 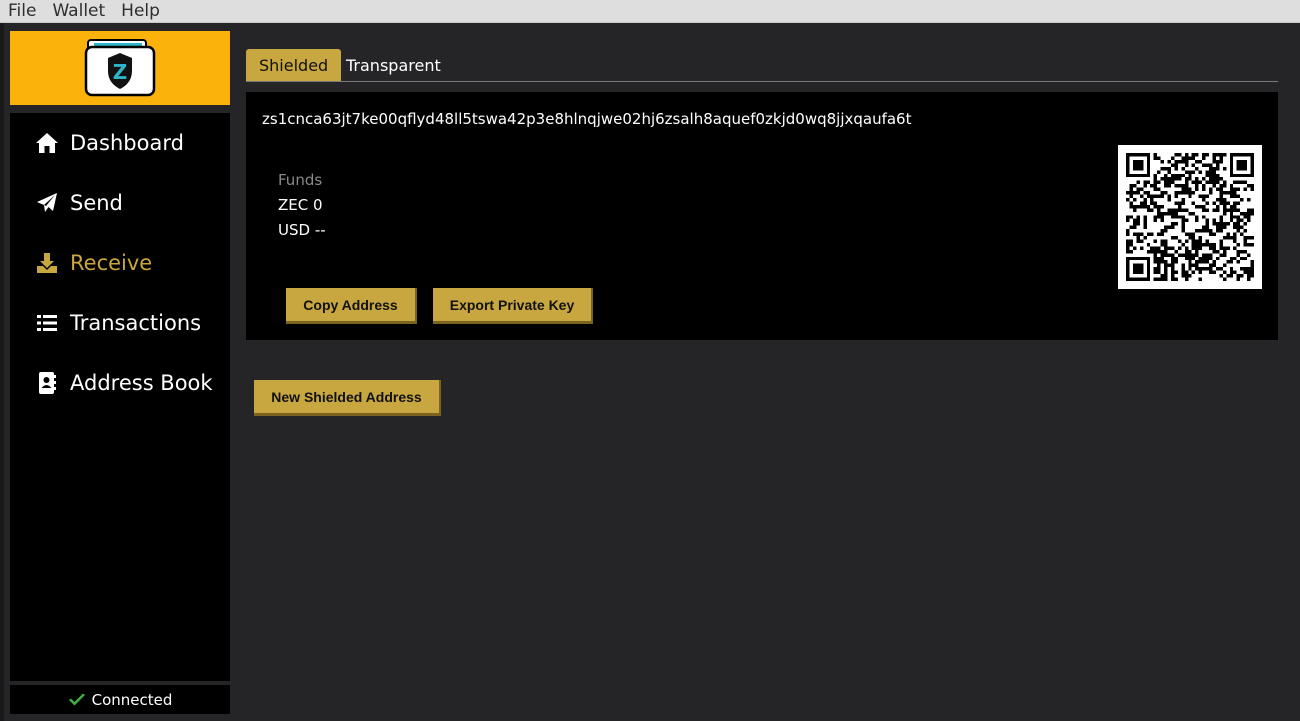 I want to click on menu-help: Help, so click(x=140, y=11).